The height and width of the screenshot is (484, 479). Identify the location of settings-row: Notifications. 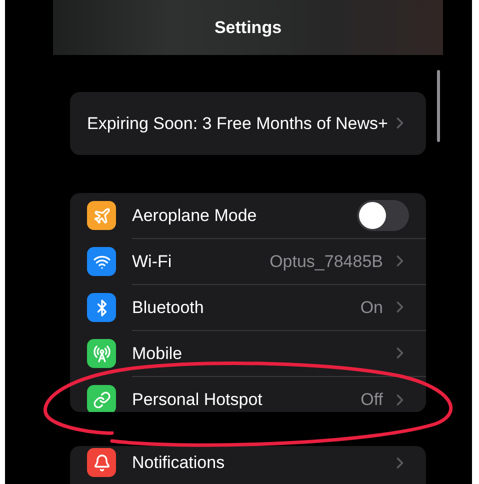
(248, 465).